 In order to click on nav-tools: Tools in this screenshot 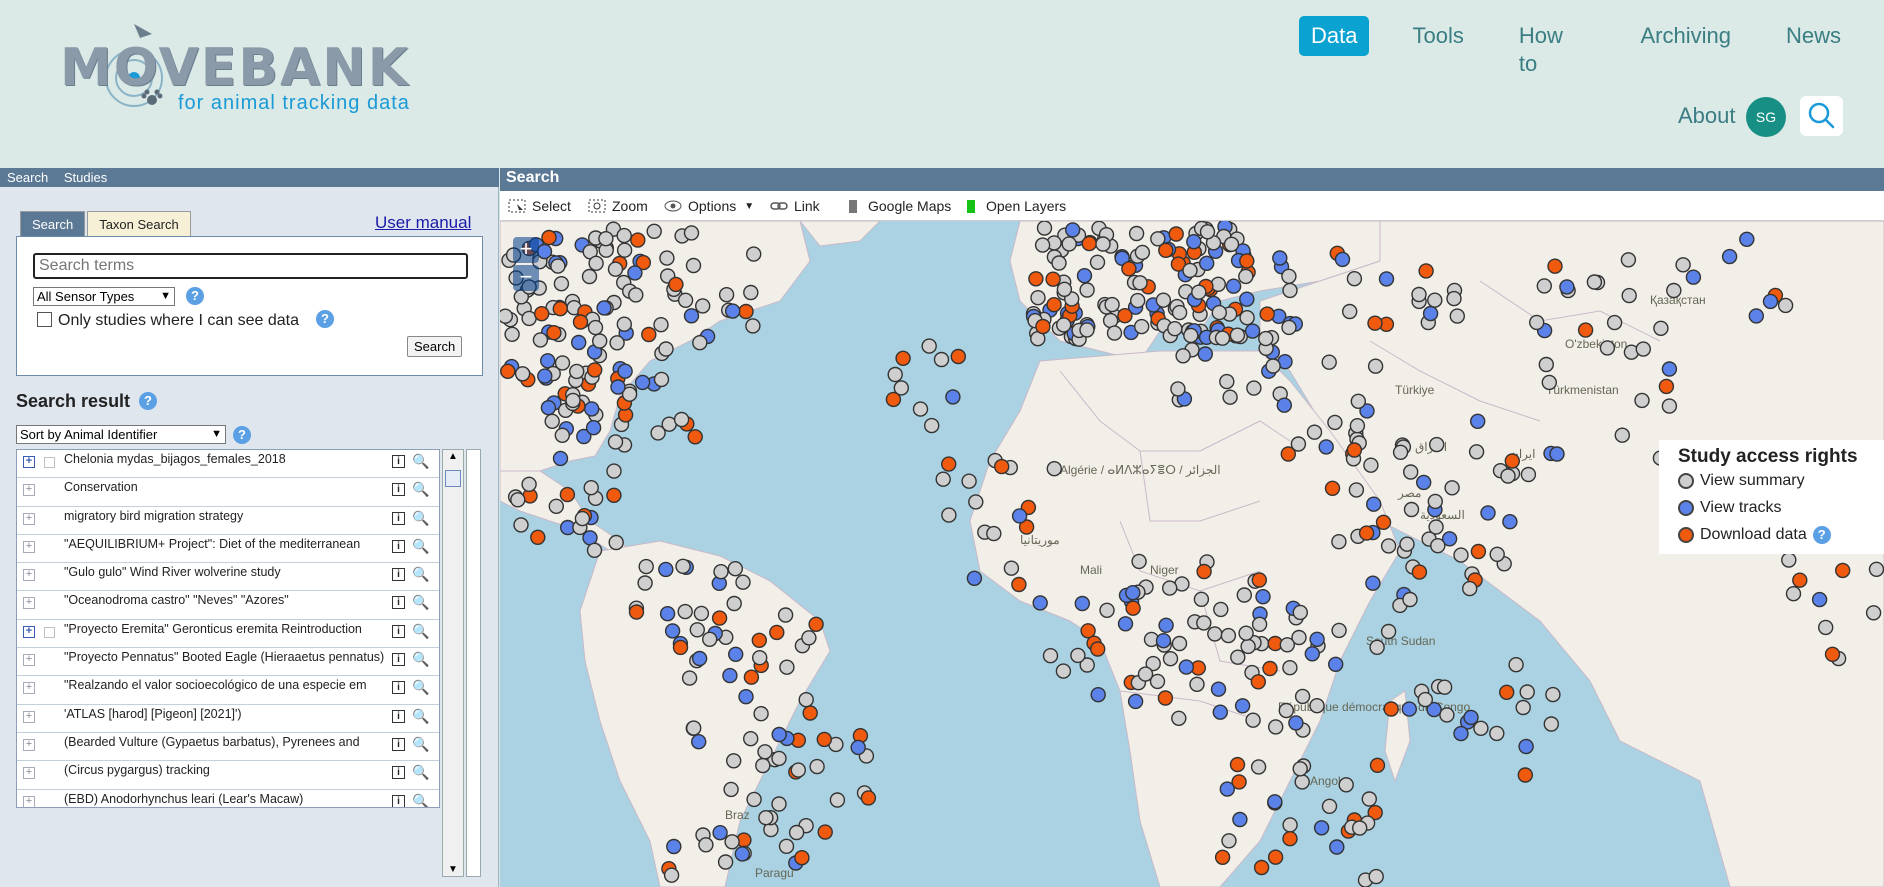, I will do `click(1437, 36)`.